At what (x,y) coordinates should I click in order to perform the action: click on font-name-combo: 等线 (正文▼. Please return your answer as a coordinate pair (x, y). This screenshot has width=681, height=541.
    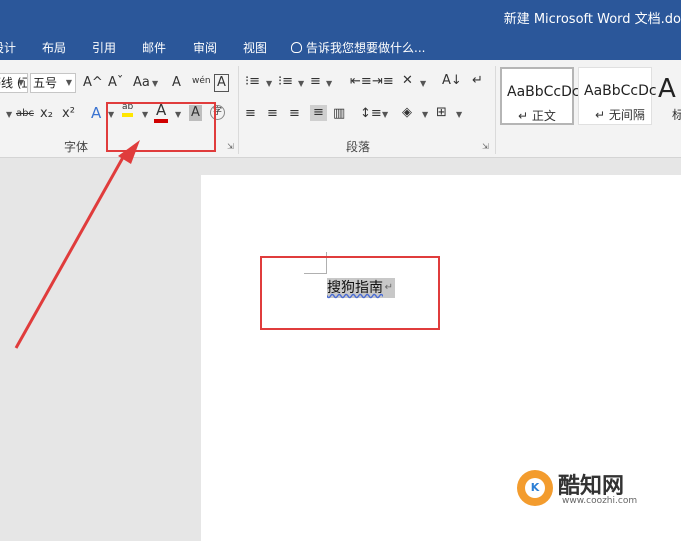
    Looking at the image, I should click on (14, 83).